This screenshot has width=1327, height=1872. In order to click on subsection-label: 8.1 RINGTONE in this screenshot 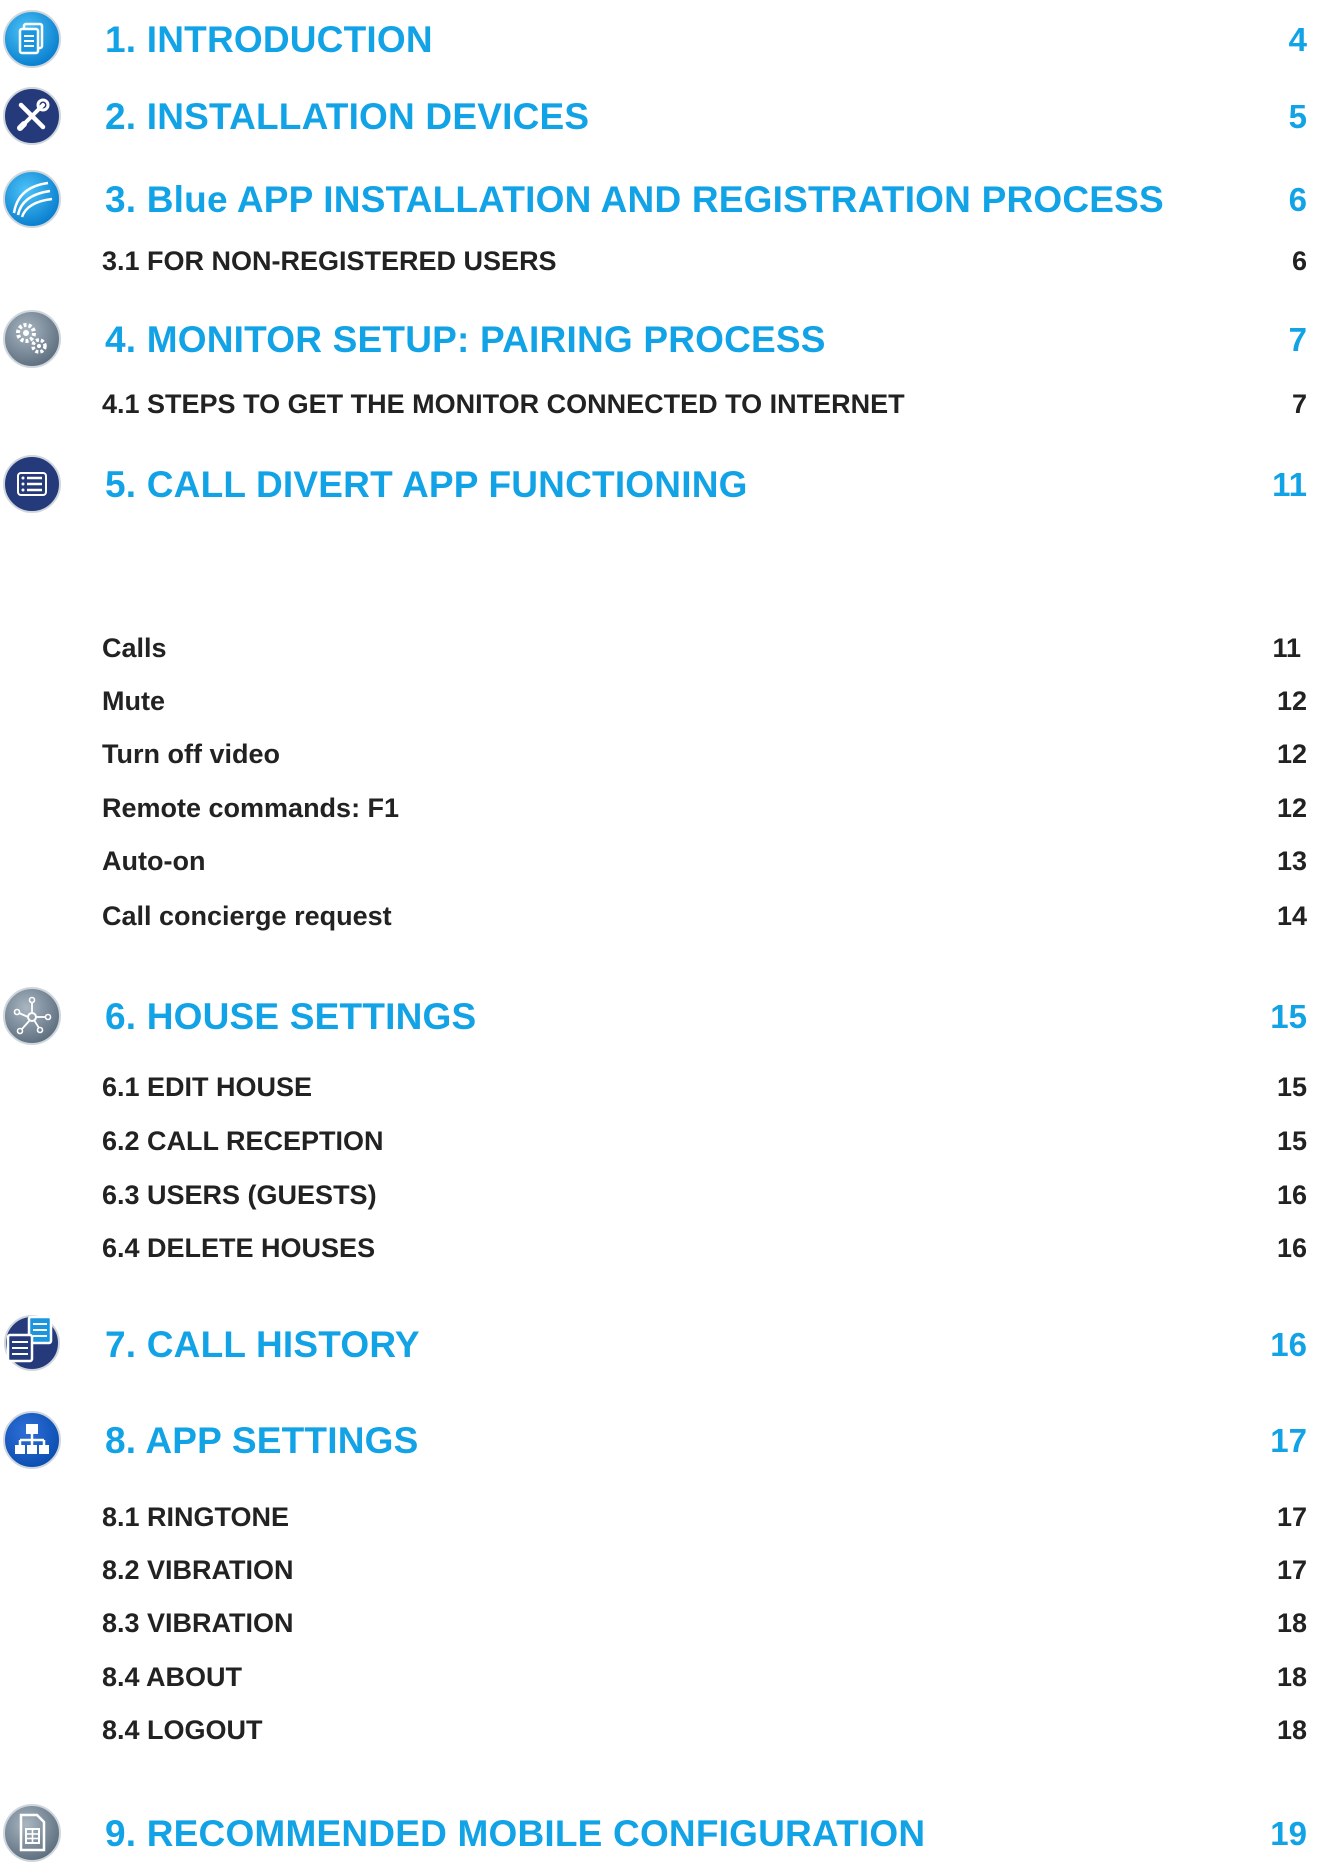, I will do `click(195, 1517)`.